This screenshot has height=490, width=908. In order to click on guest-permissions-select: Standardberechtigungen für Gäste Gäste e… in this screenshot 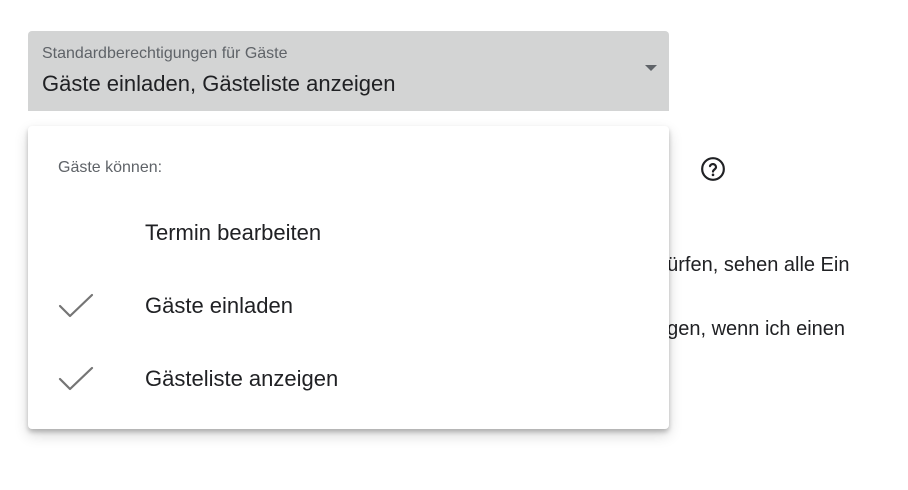, I will do `click(348, 71)`.